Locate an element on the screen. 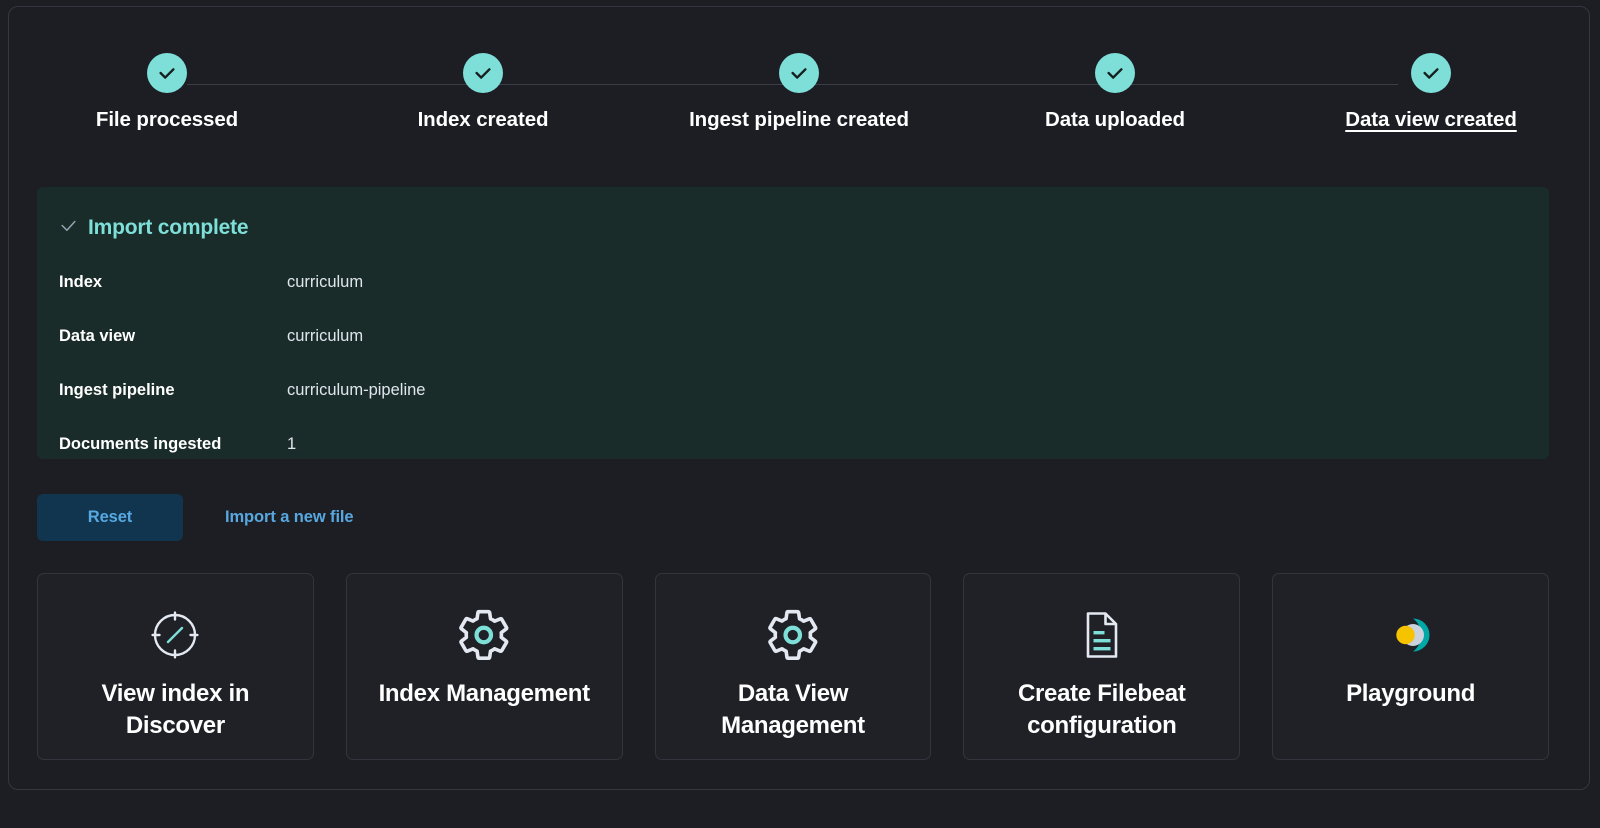 The width and height of the screenshot is (1600, 828). card-view-index-in-discover: View index in Discover is located at coordinates (175, 666).